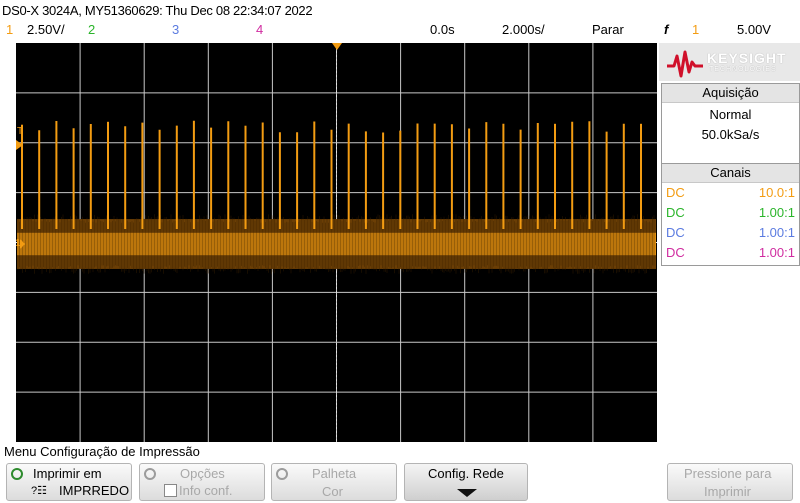 The width and height of the screenshot is (800, 503). I want to click on ch4-probe: 1.00:1, so click(776, 252).